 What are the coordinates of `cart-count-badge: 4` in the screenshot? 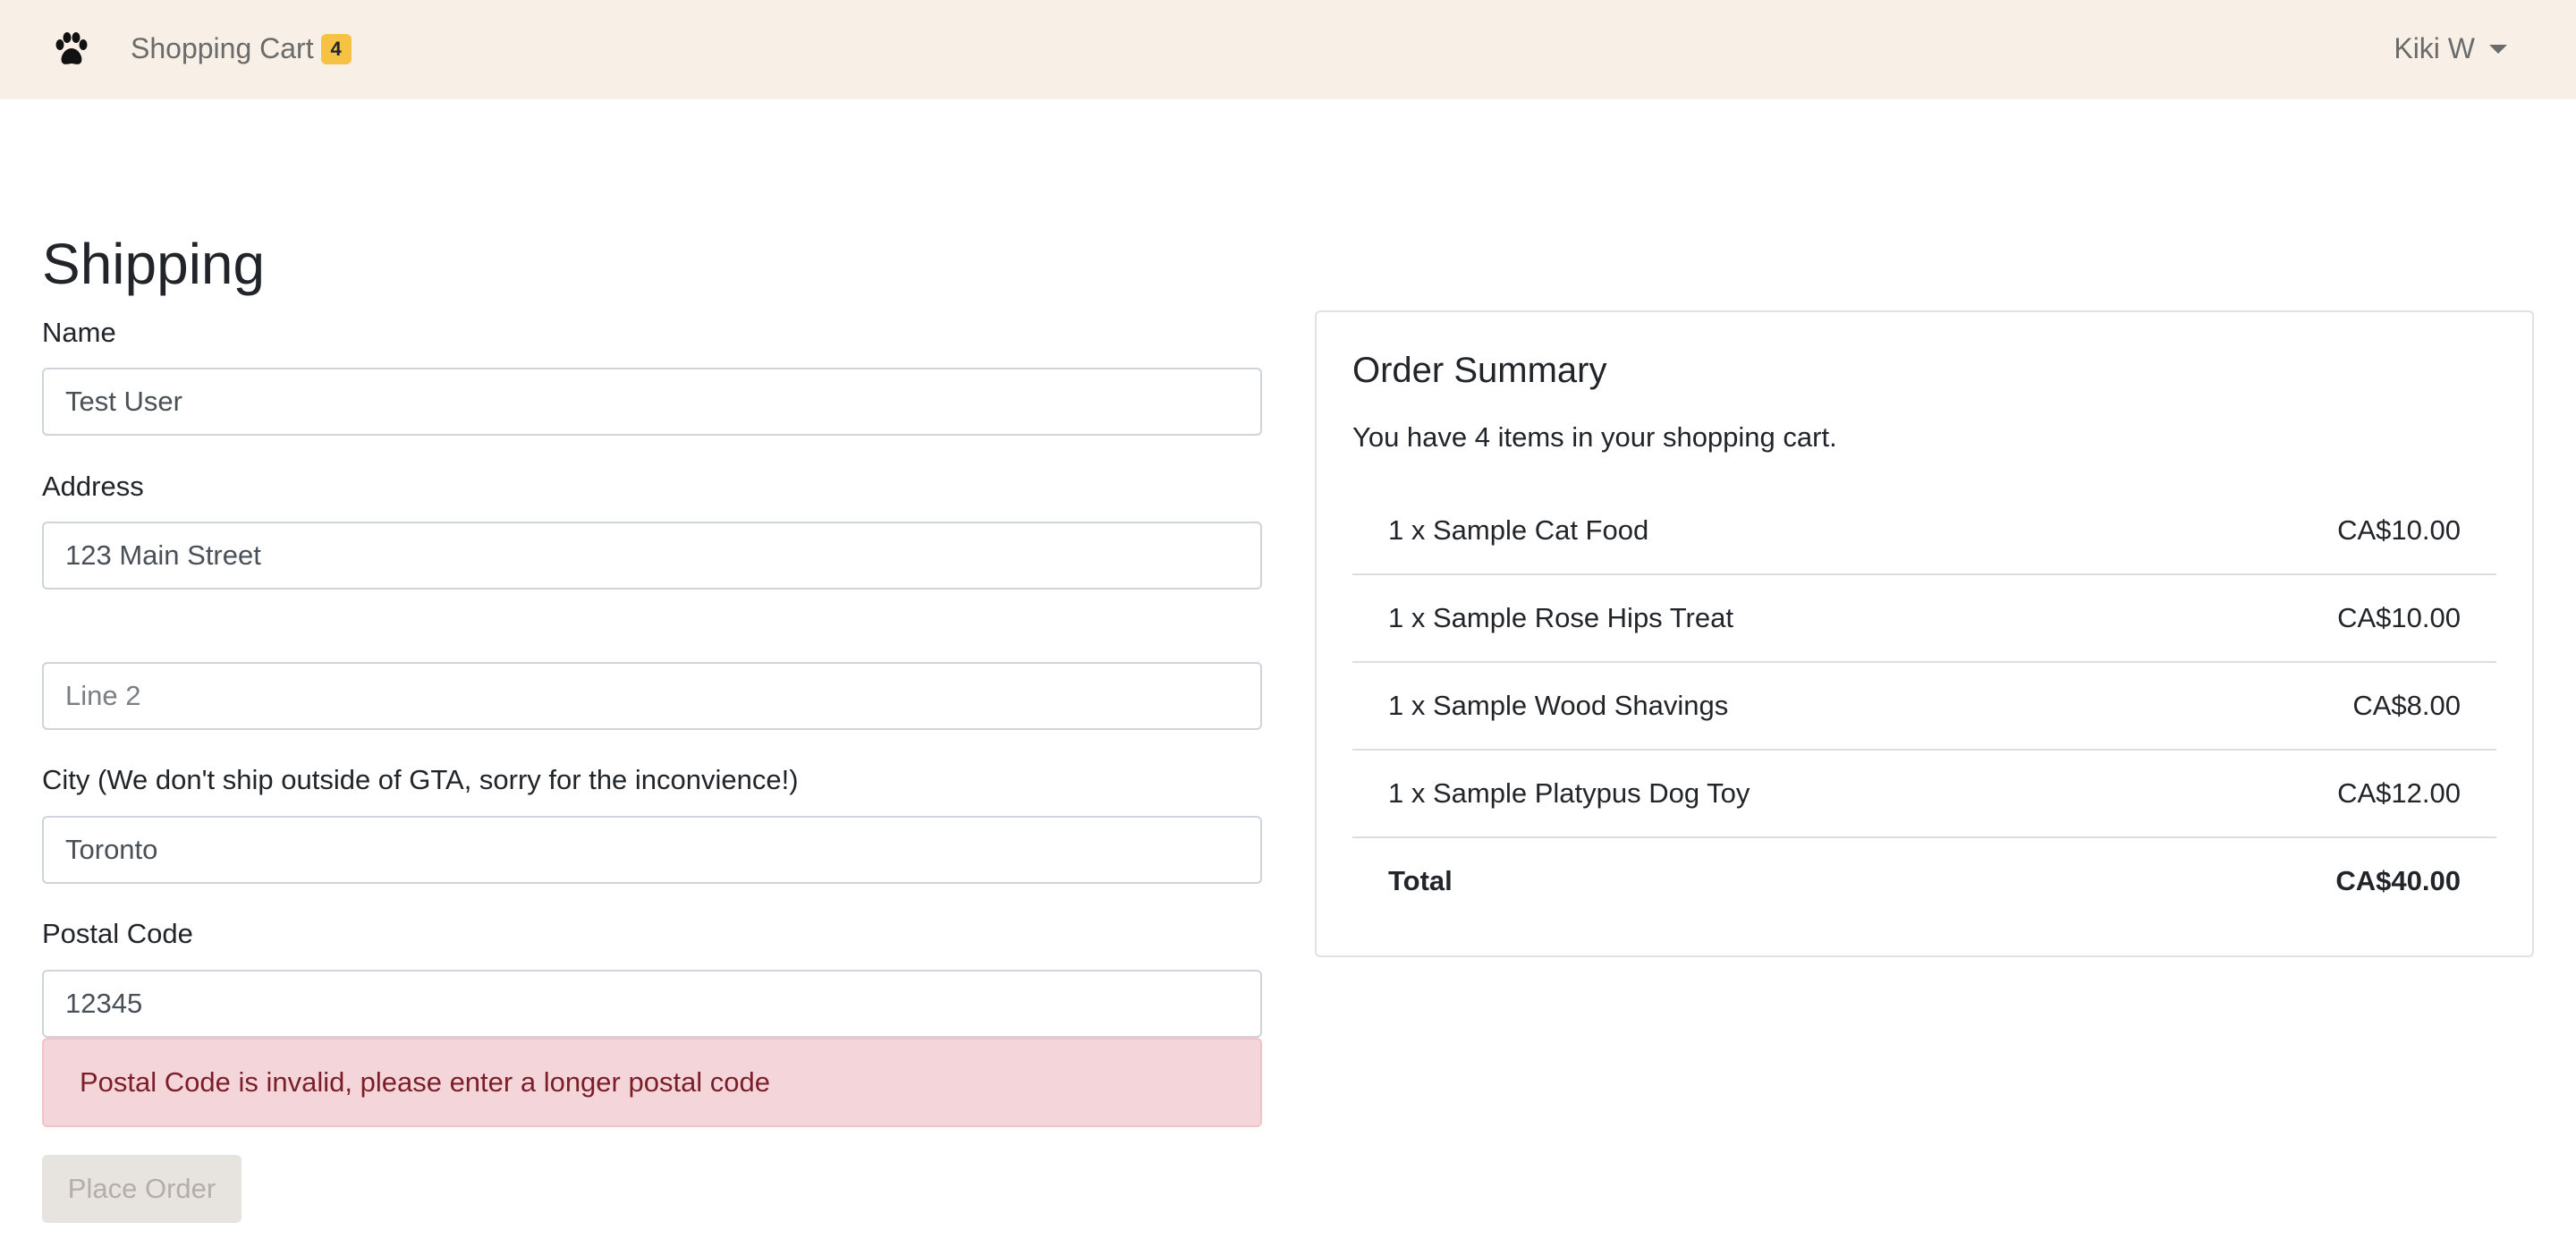 It's located at (336, 49).